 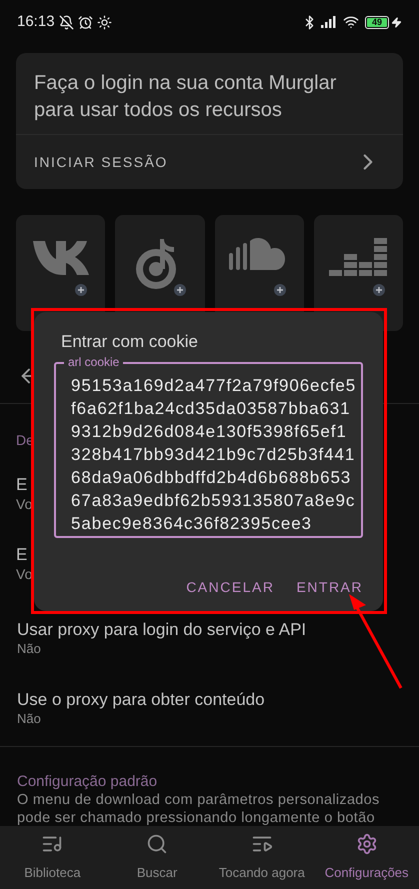 What do you see at coordinates (366, 857) in the screenshot?
I see `nav-tab: Configurações` at bounding box center [366, 857].